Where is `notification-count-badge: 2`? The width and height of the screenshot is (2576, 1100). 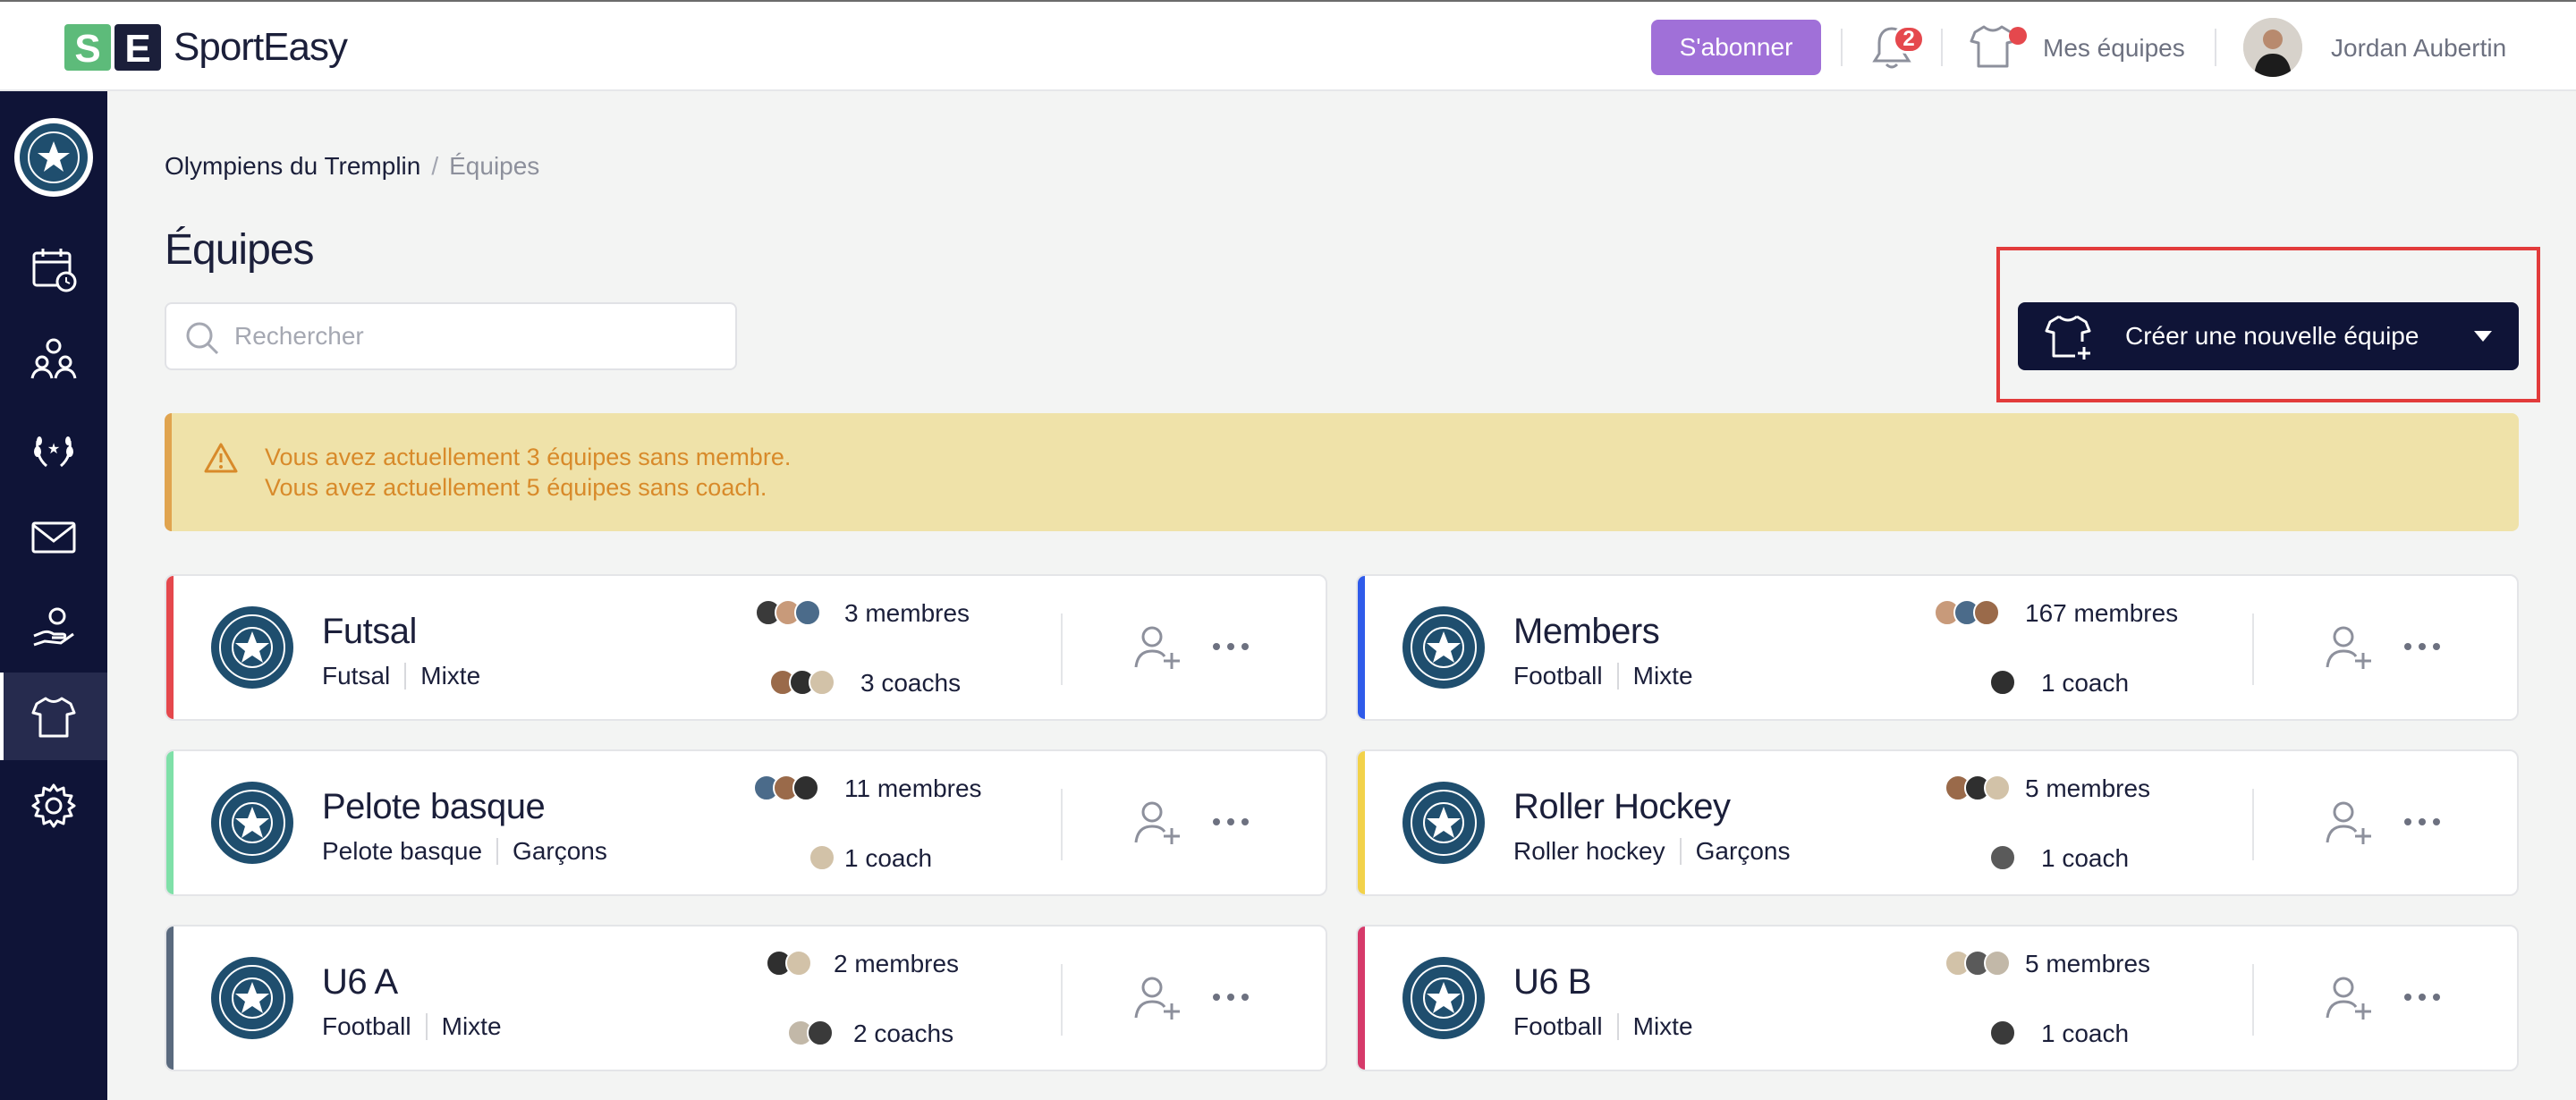 notification-count-badge: 2 is located at coordinates (1909, 39).